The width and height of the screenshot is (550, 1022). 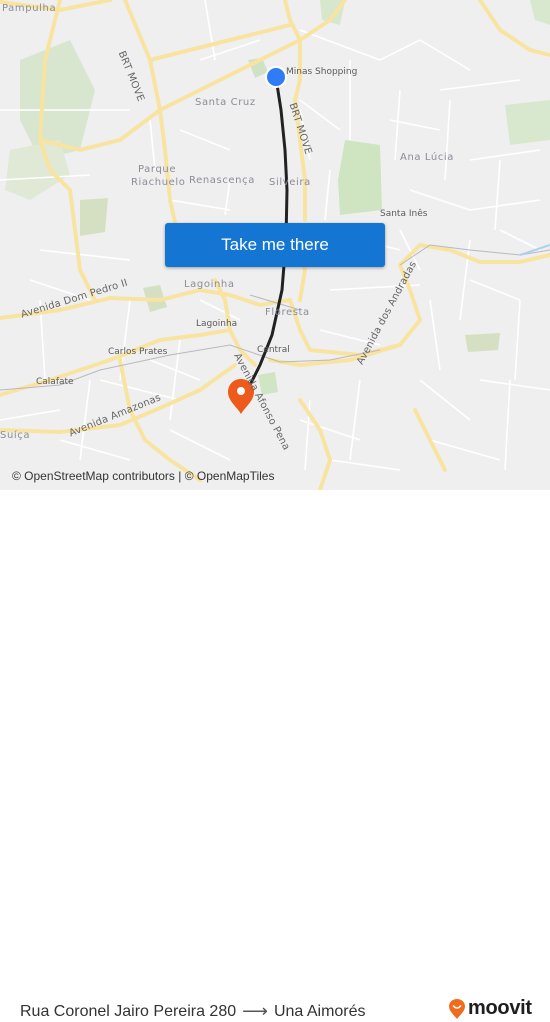 I want to click on map-label-central: Central, so click(x=273, y=350).